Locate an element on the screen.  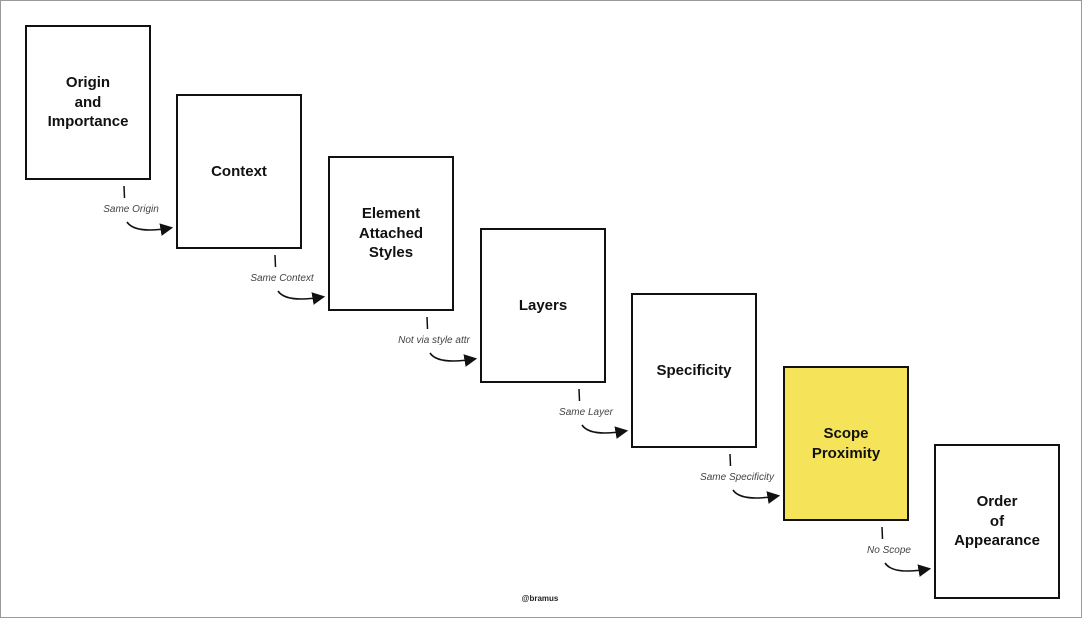
author-credit: @bramus is located at coordinates (540, 598).